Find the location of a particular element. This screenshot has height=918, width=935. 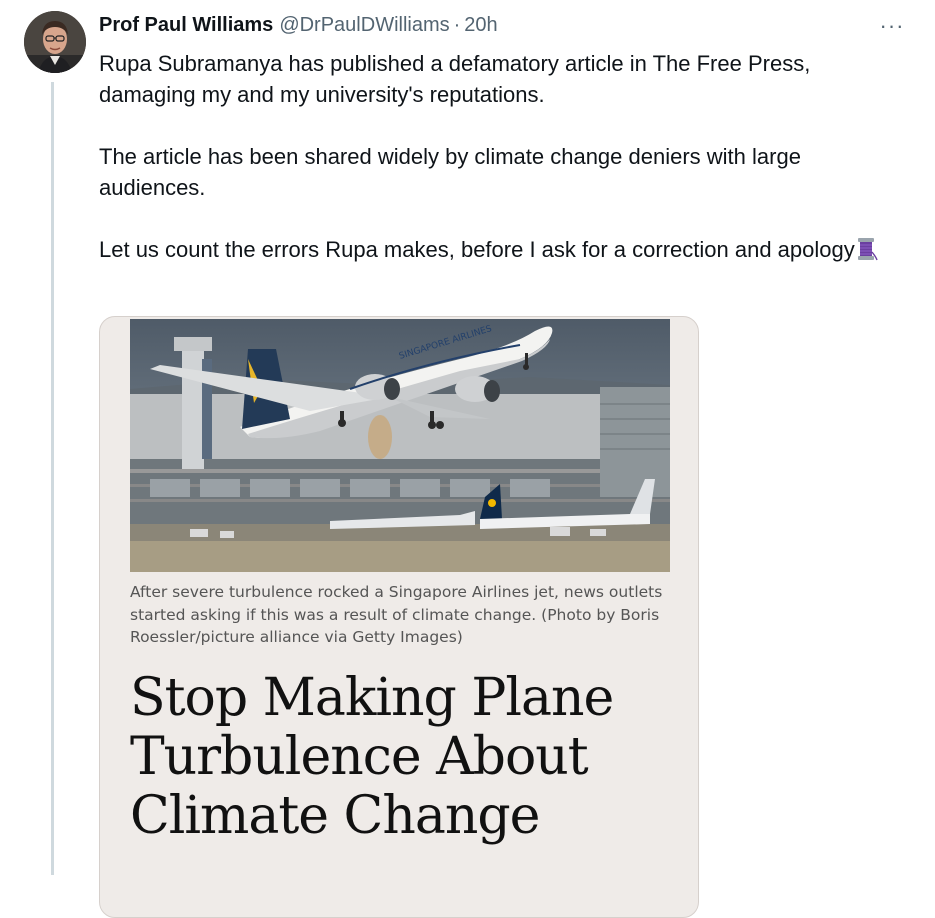

avatar-image is located at coordinates (55, 42).